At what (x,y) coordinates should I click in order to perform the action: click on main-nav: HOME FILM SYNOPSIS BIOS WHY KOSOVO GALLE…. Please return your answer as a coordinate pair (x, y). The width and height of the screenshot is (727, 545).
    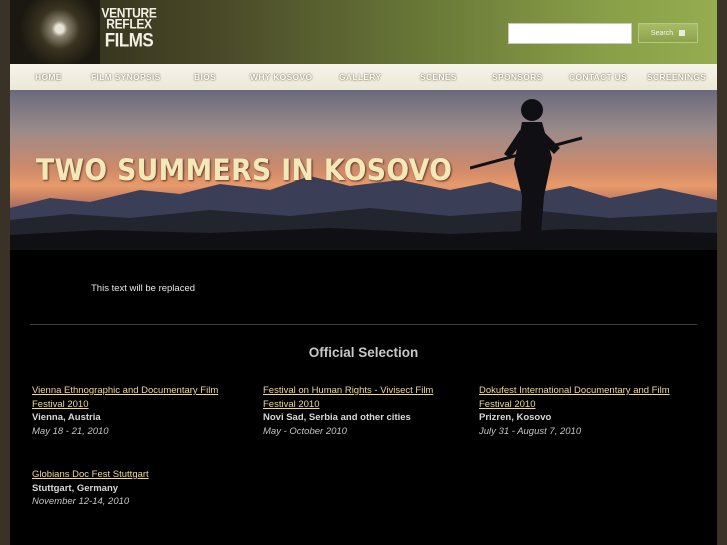
    Looking at the image, I should click on (363, 77).